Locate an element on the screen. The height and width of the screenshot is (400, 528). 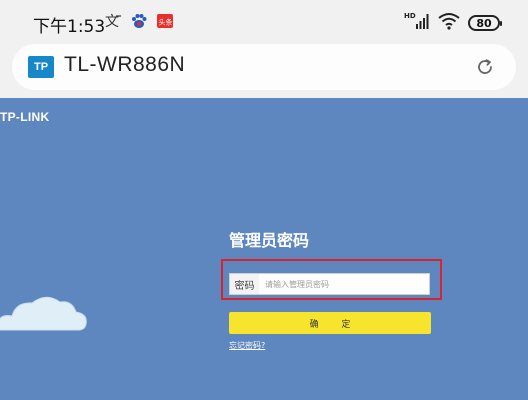
password-input is located at coordinates (344, 284).